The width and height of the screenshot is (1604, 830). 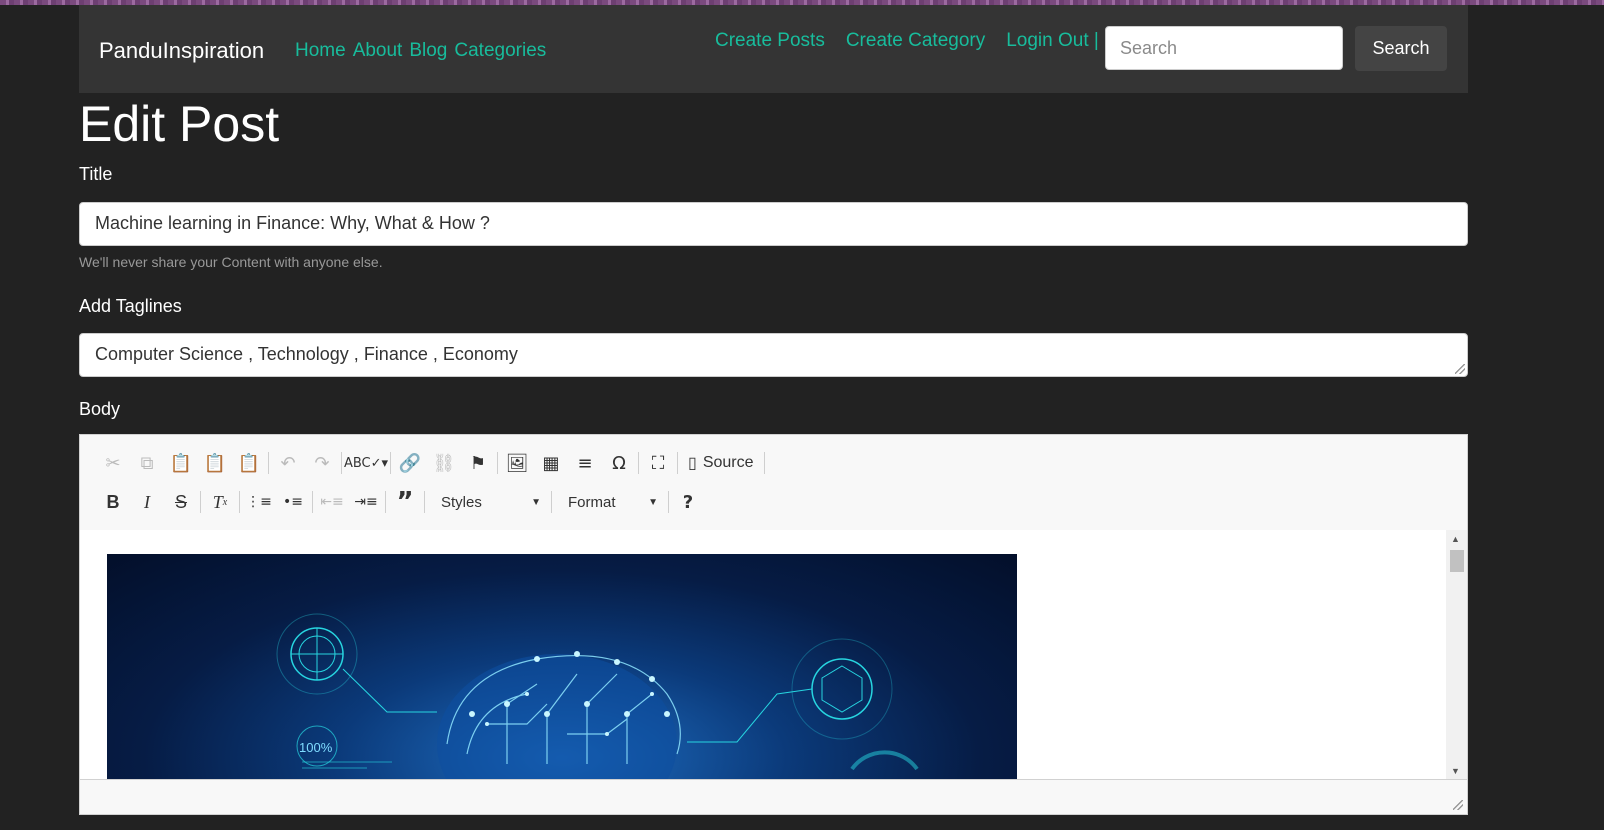 I want to click on ai-brain-illustration: 100%, so click(x=597, y=696).